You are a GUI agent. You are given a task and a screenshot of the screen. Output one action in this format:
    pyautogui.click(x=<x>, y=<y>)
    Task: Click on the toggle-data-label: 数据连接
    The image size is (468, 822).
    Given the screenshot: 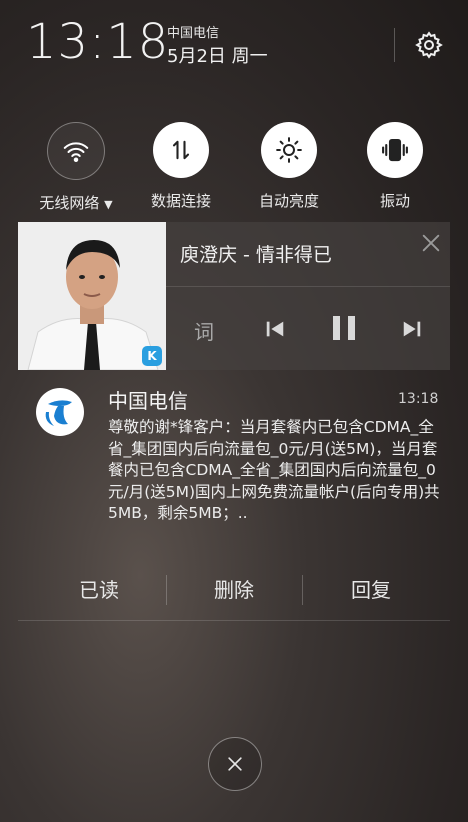 What is the action you would take?
    pyautogui.click(x=180, y=201)
    